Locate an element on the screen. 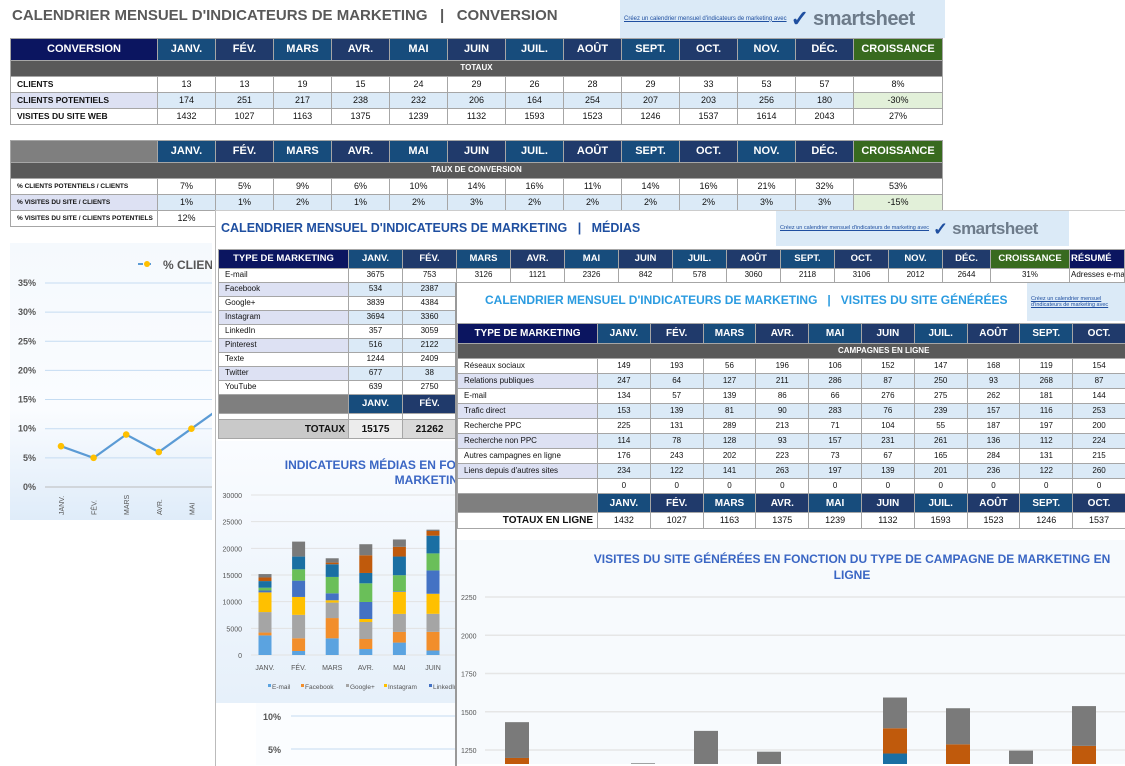 Image resolution: width=1125 pixels, height=766 pixels. row-label: % VISITES DU SITE / CLIENTS POTENTIELS is located at coordinates (84, 218).